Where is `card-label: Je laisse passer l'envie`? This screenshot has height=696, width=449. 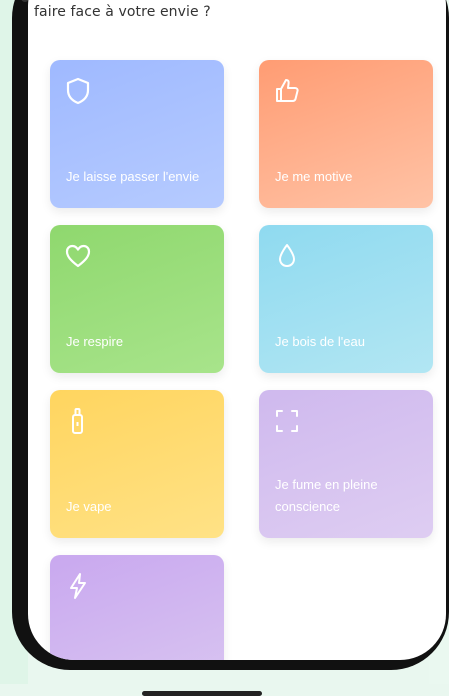
card-label: Je laisse passer l'envie is located at coordinates (133, 176).